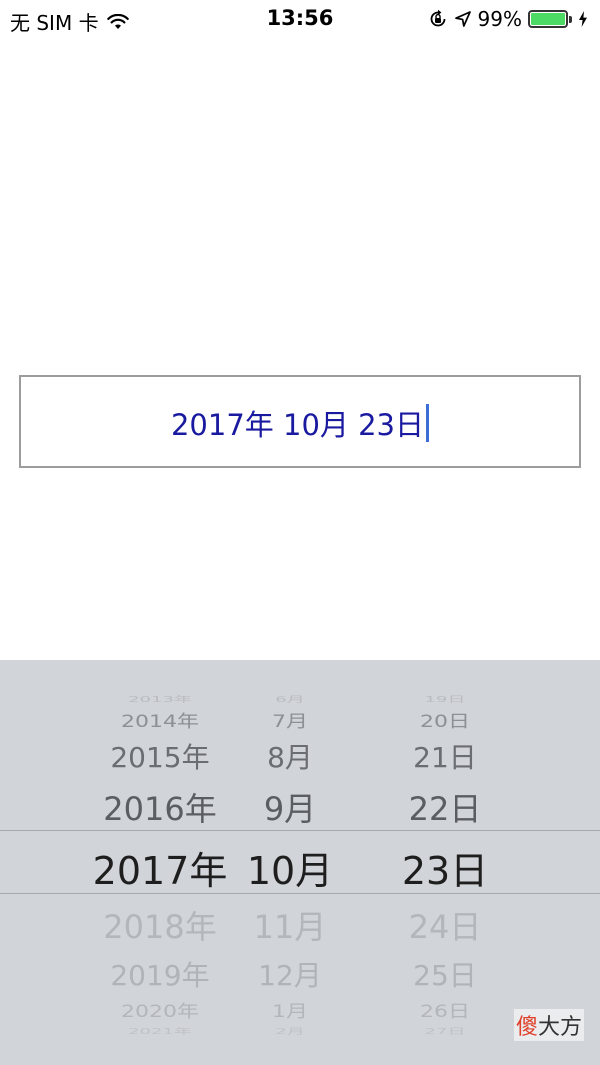 This screenshot has width=600, height=1065. Describe the element at coordinates (290, 1010) in the screenshot. I see `month-option: 1月` at that location.